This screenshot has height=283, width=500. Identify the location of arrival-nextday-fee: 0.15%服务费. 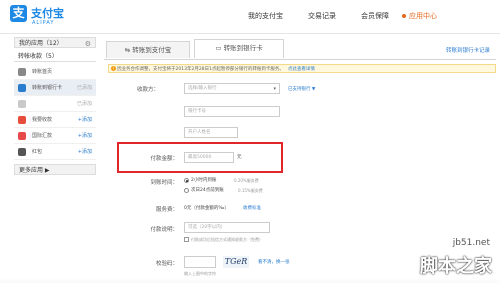
(250, 190).